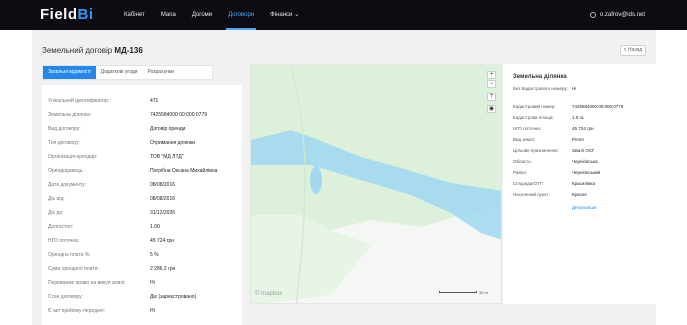 The image size is (687, 325). I want to click on field-value: Чернігівський, so click(586, 172).